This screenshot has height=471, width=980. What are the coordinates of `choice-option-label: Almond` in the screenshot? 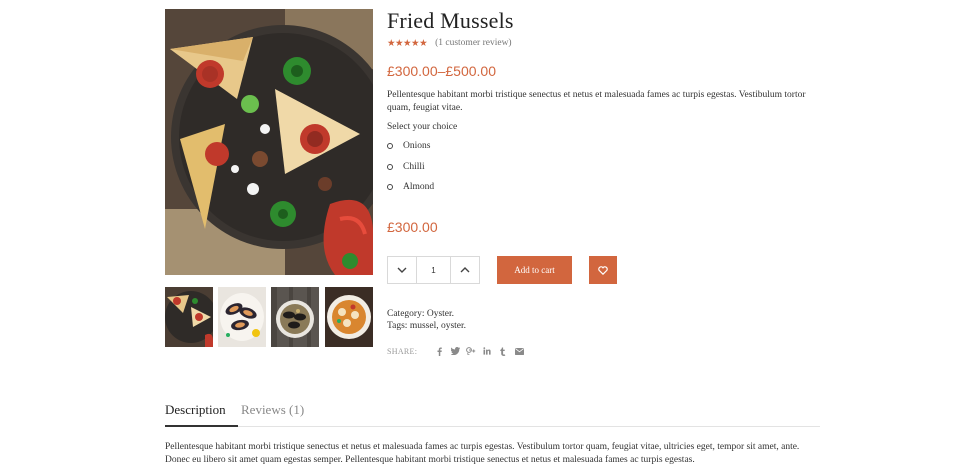 It's located at (419, 187).